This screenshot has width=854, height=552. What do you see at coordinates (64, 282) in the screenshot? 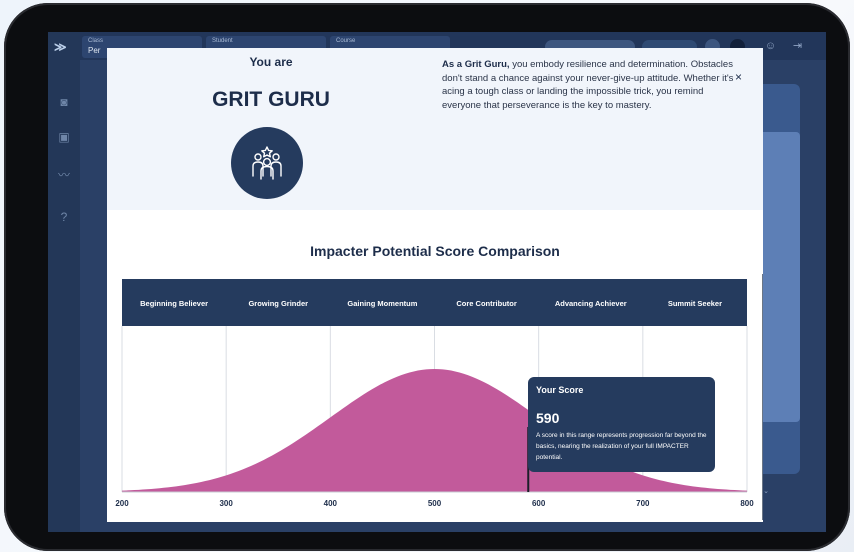
I see `app-sidebar: ≫ ◙ ▣ 〰 ?` at bounding box center [64, 282].